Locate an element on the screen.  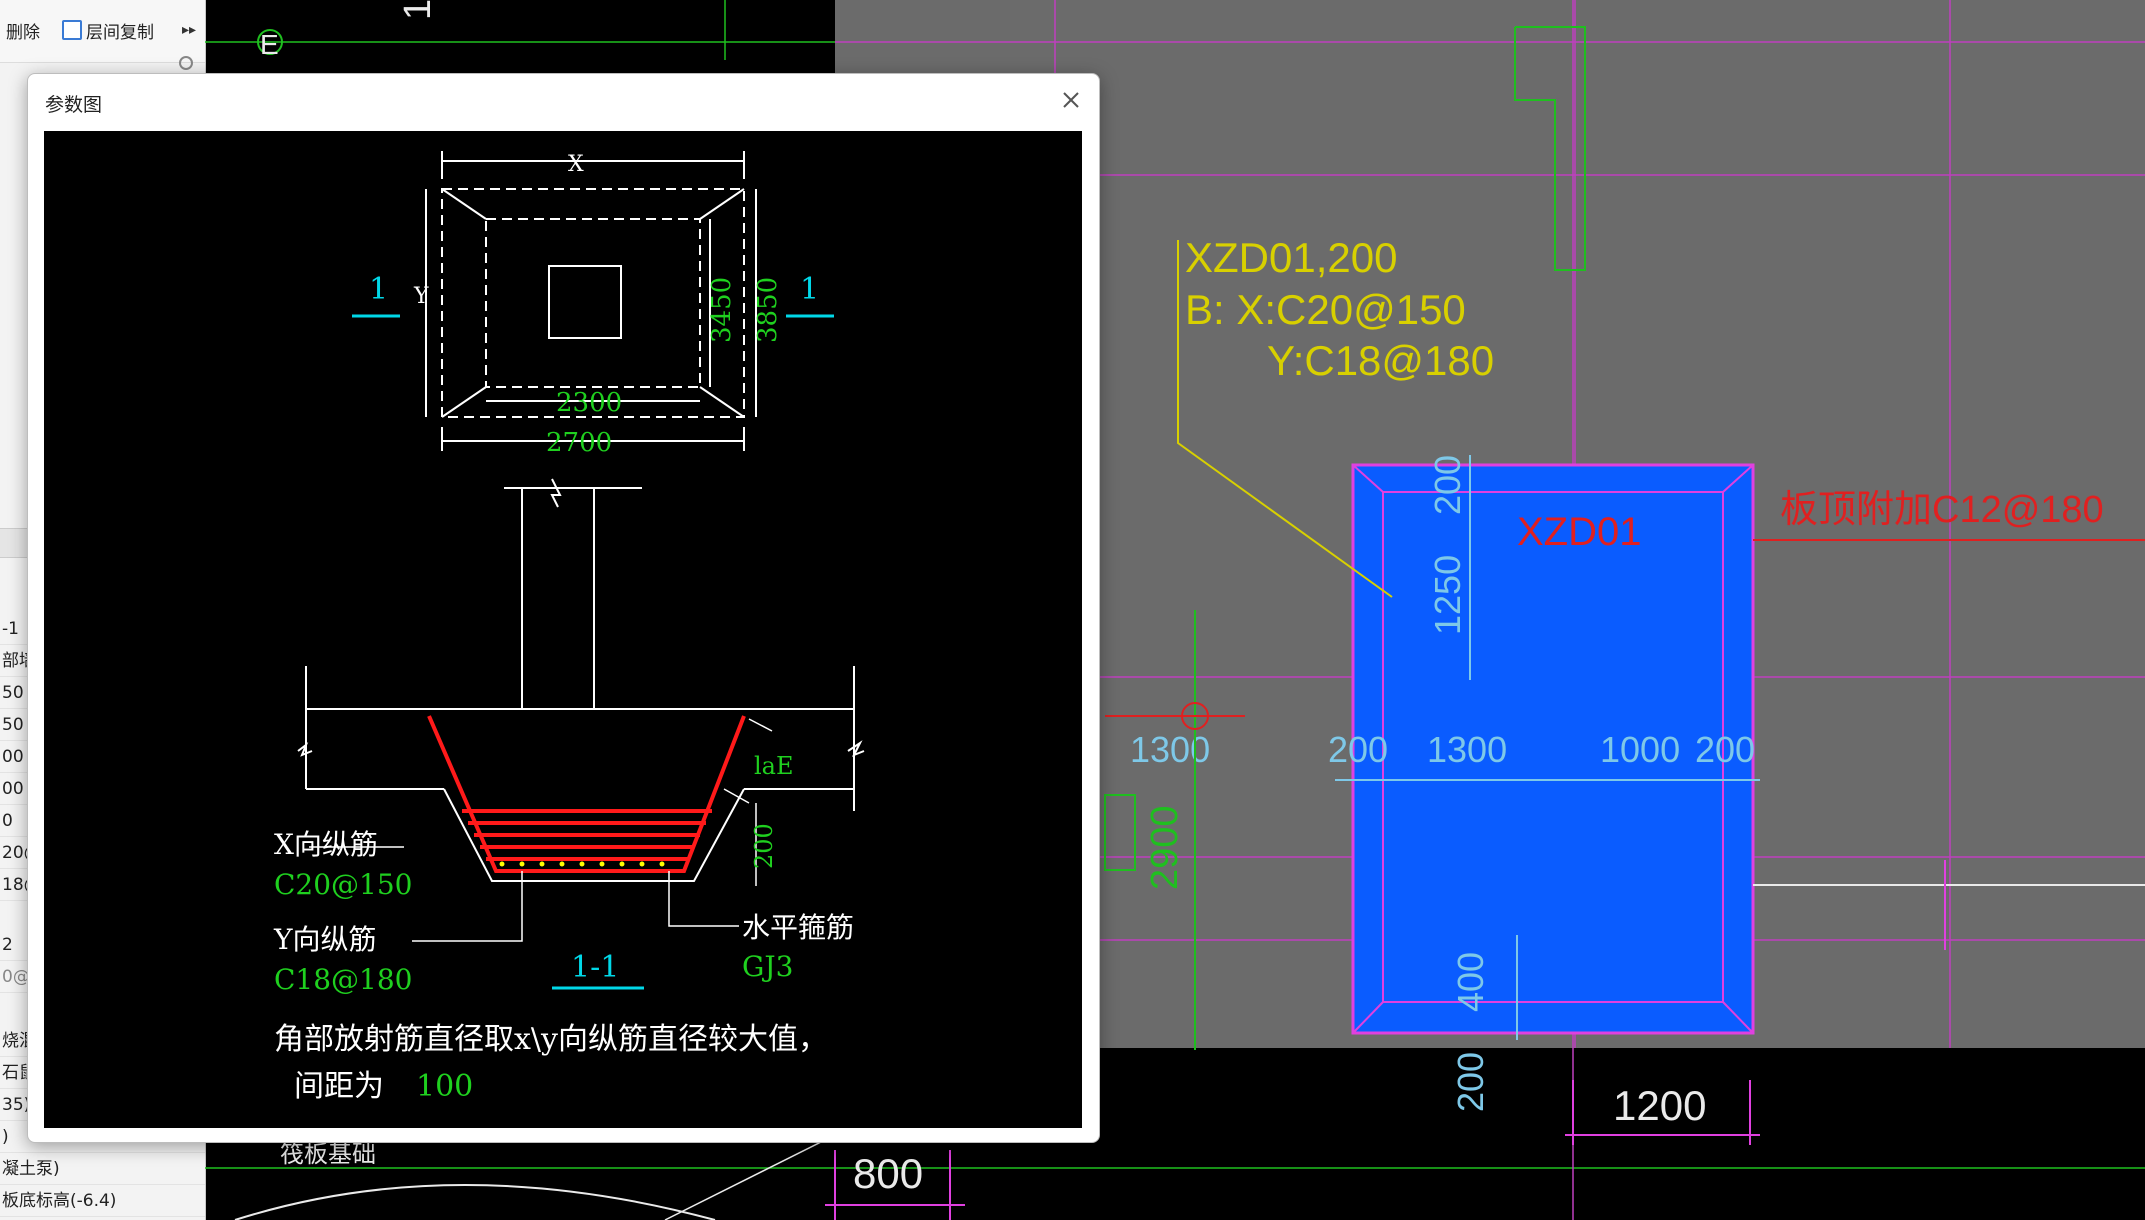
copy-floor-label: 层间复制 is located at coordinates (120, 32).